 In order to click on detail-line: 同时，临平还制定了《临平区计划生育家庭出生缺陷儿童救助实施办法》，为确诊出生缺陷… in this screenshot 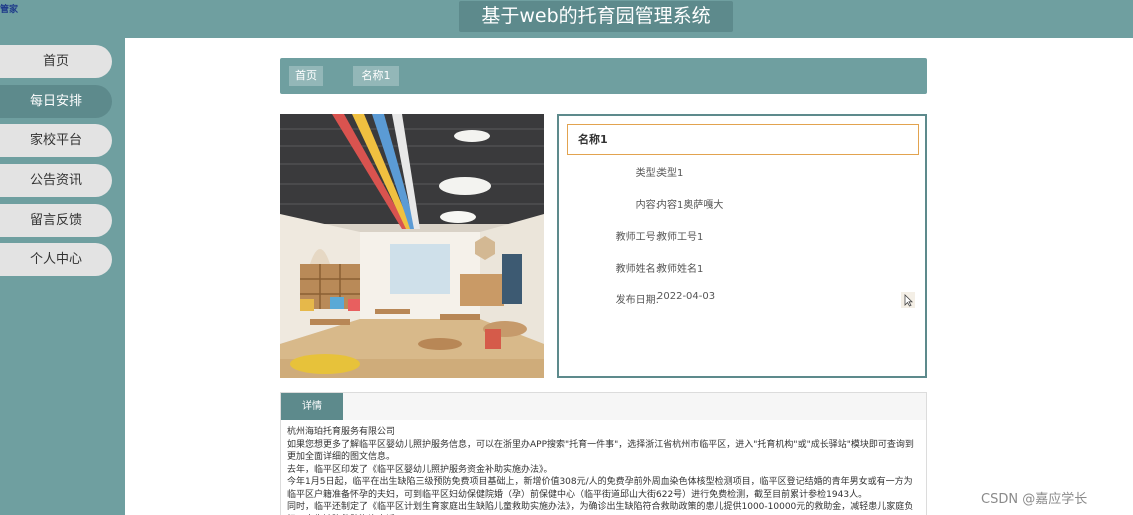, I will do `click(600, 508)`.